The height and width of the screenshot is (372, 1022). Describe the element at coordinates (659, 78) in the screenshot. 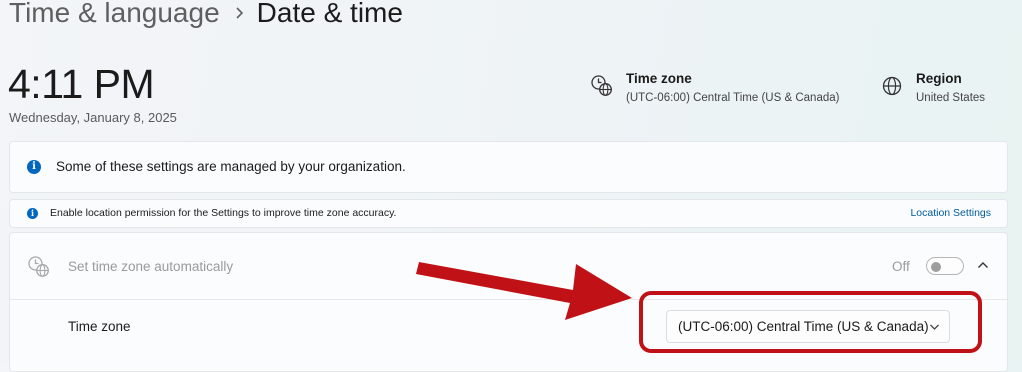

I see `timezone-summary-title: Time zone` at that location.